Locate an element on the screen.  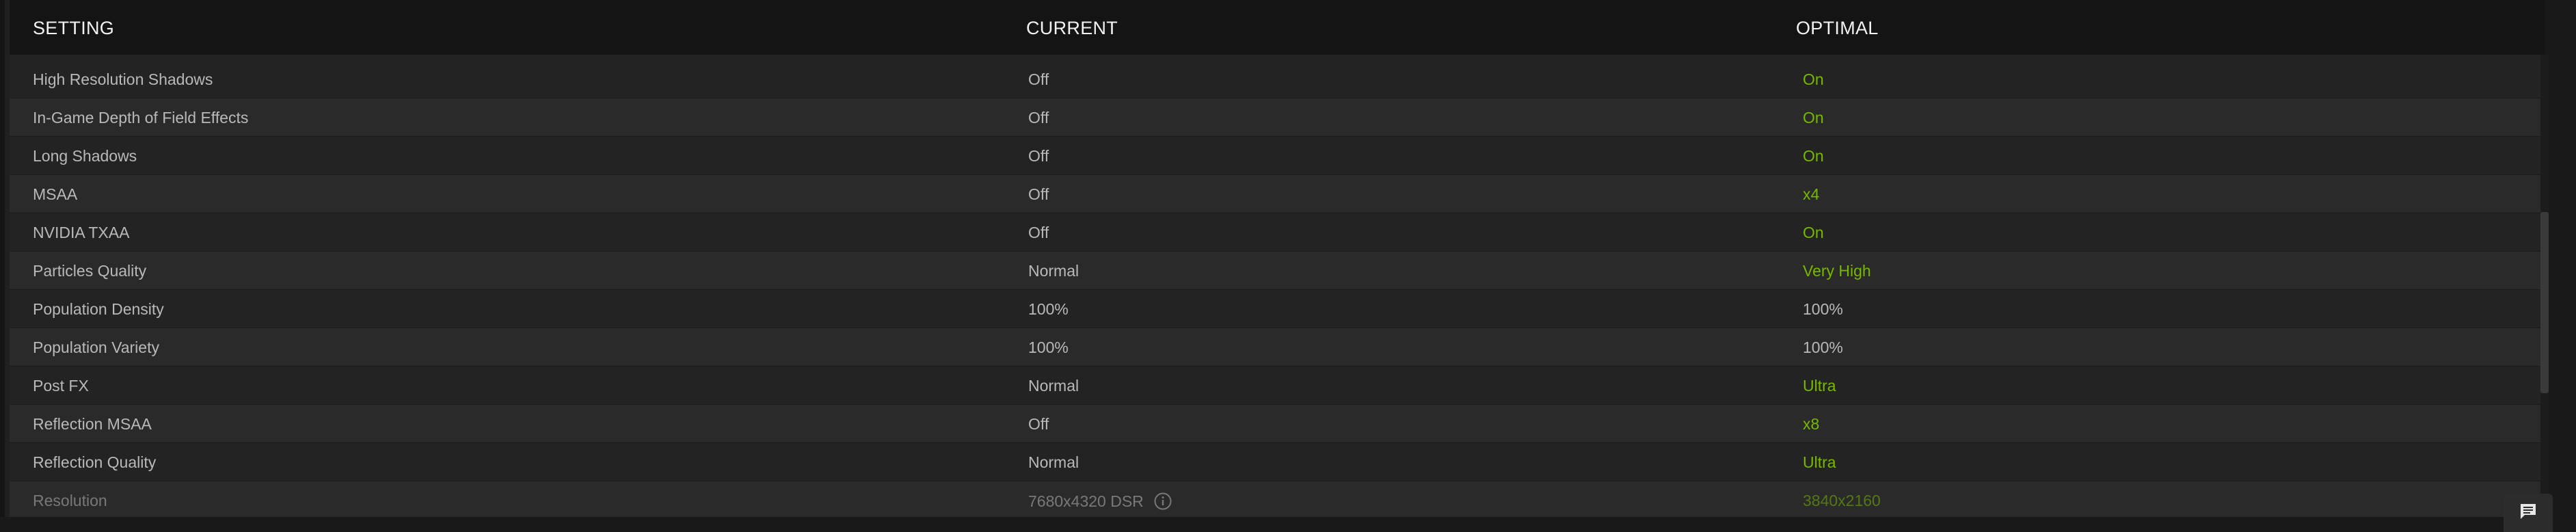
table-row: Reflection MSAA Off x8 is located at coordinates (1277, 424).